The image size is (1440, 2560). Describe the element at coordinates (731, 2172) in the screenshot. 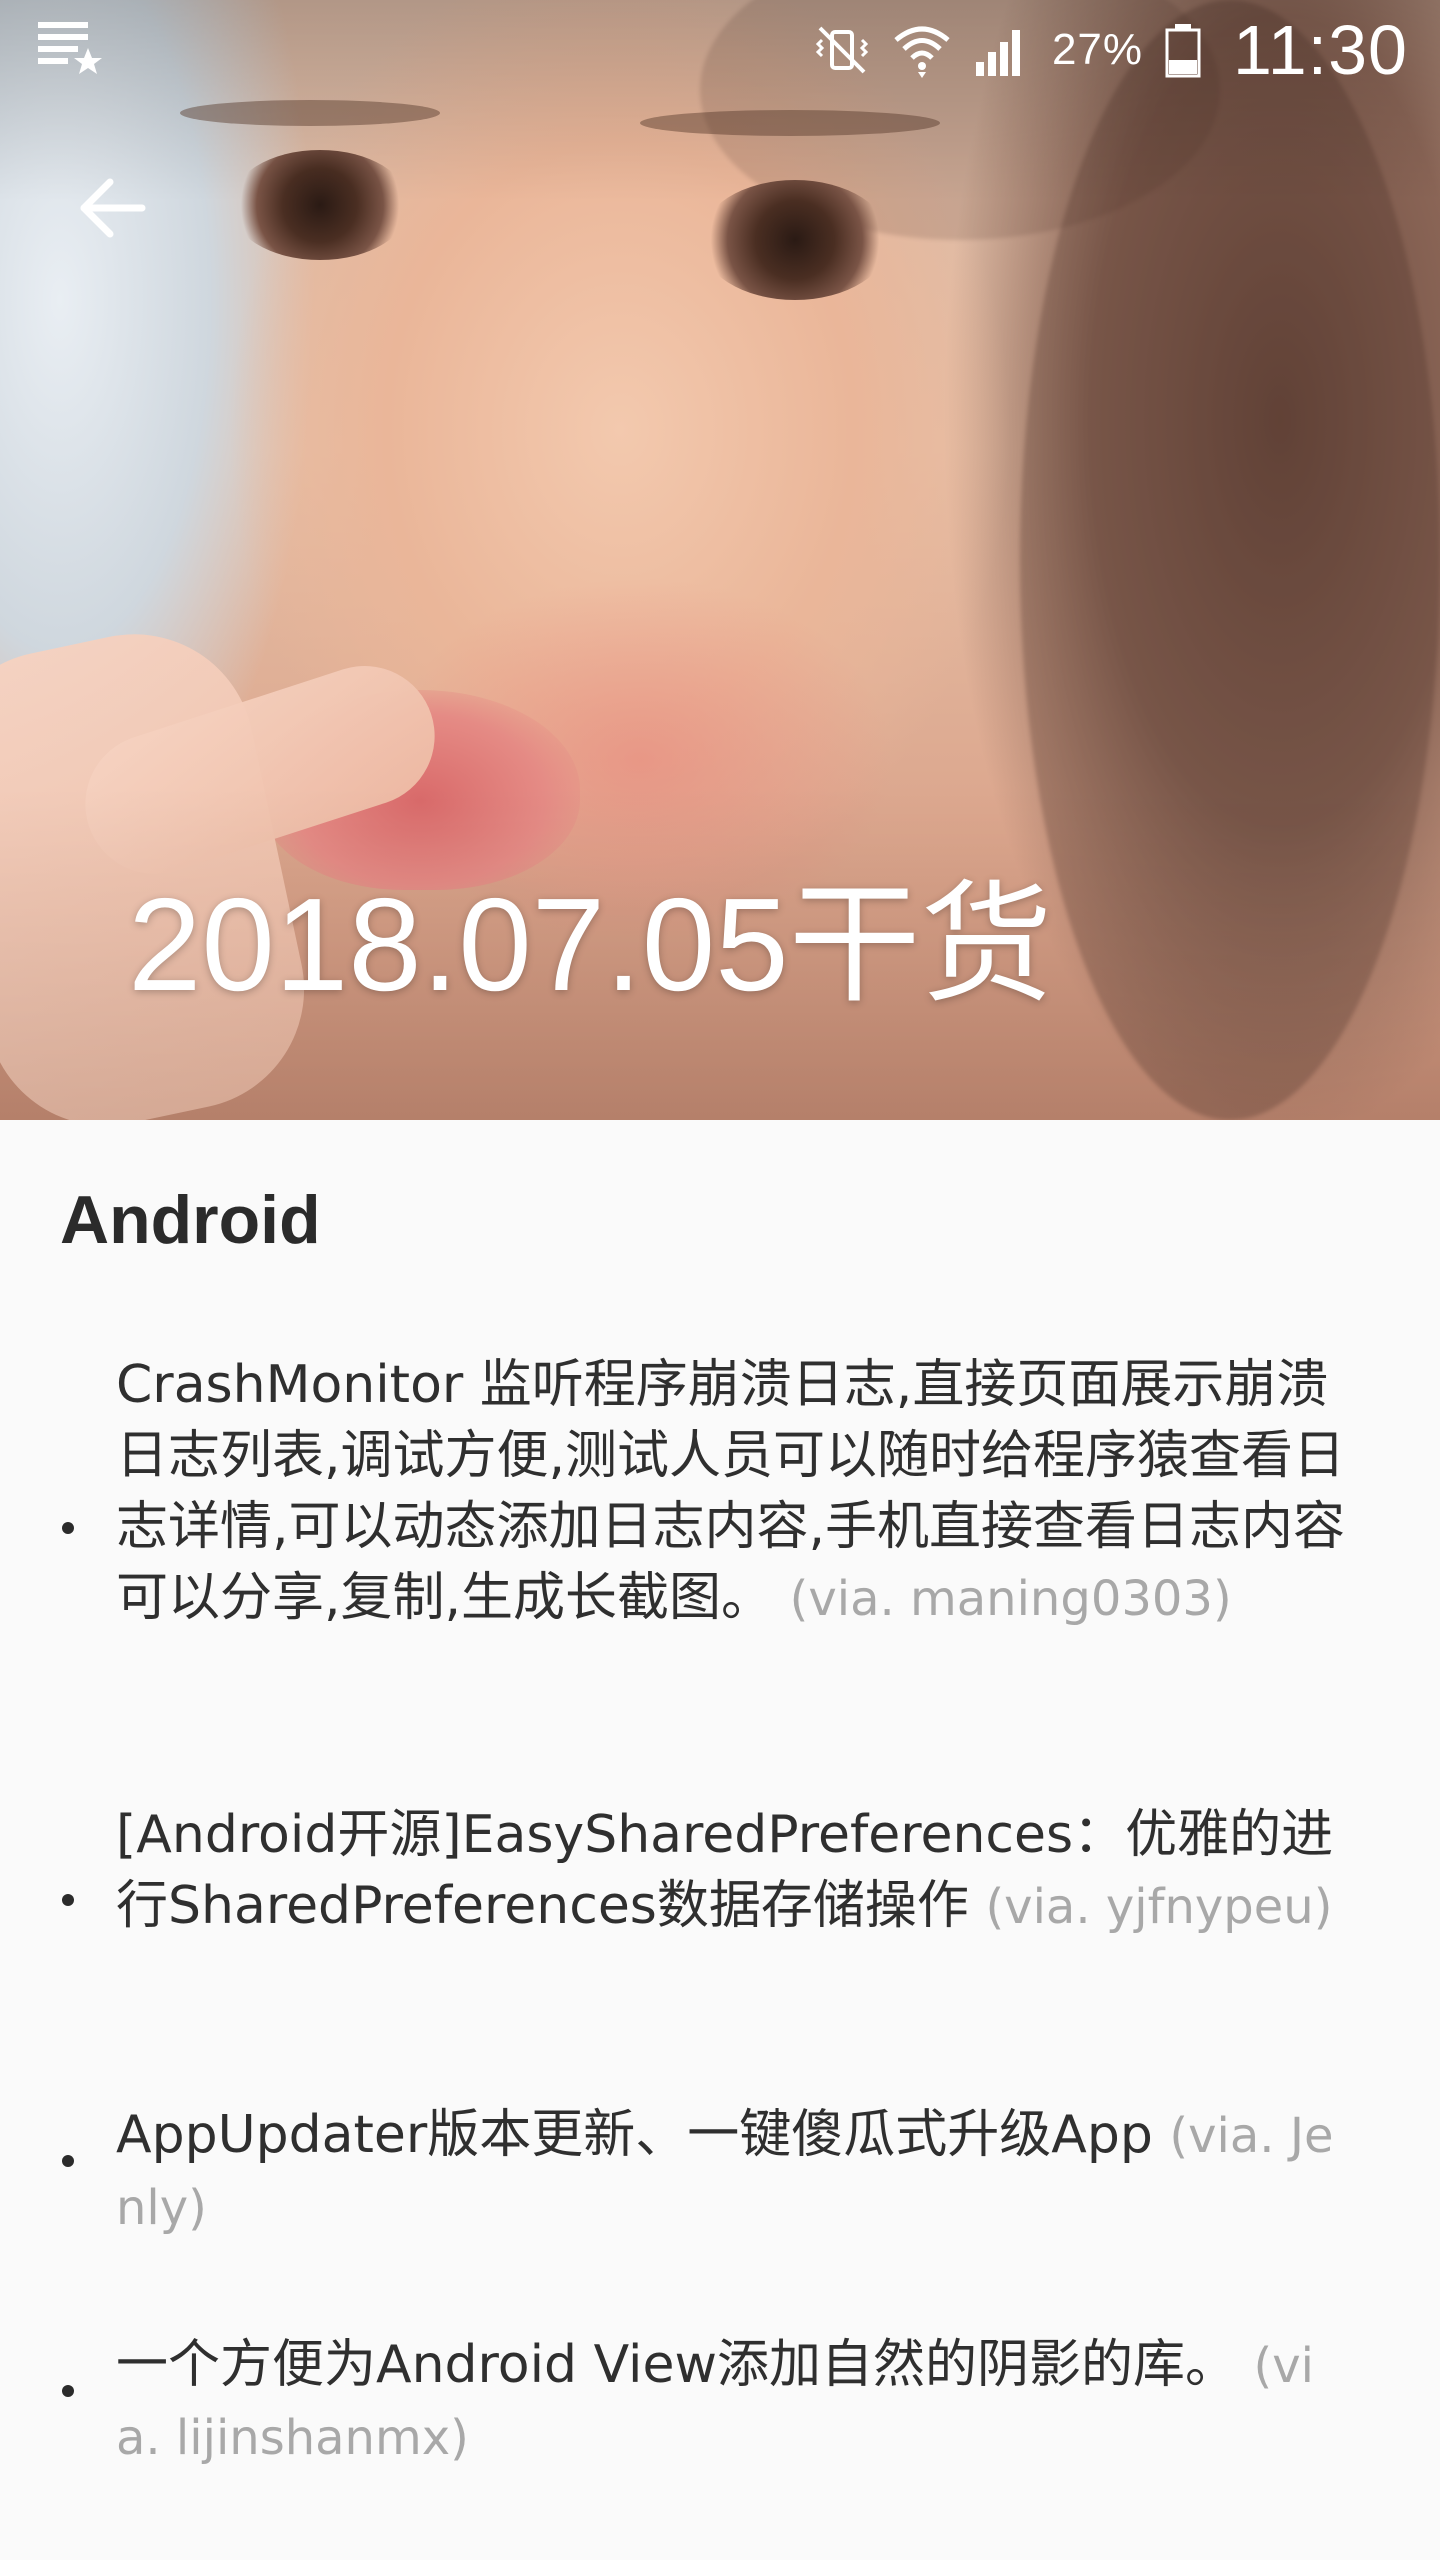

I see `item-text: AppUpdater版本更新、一键傻瓜式升级App (via. Jenly)` at that location.